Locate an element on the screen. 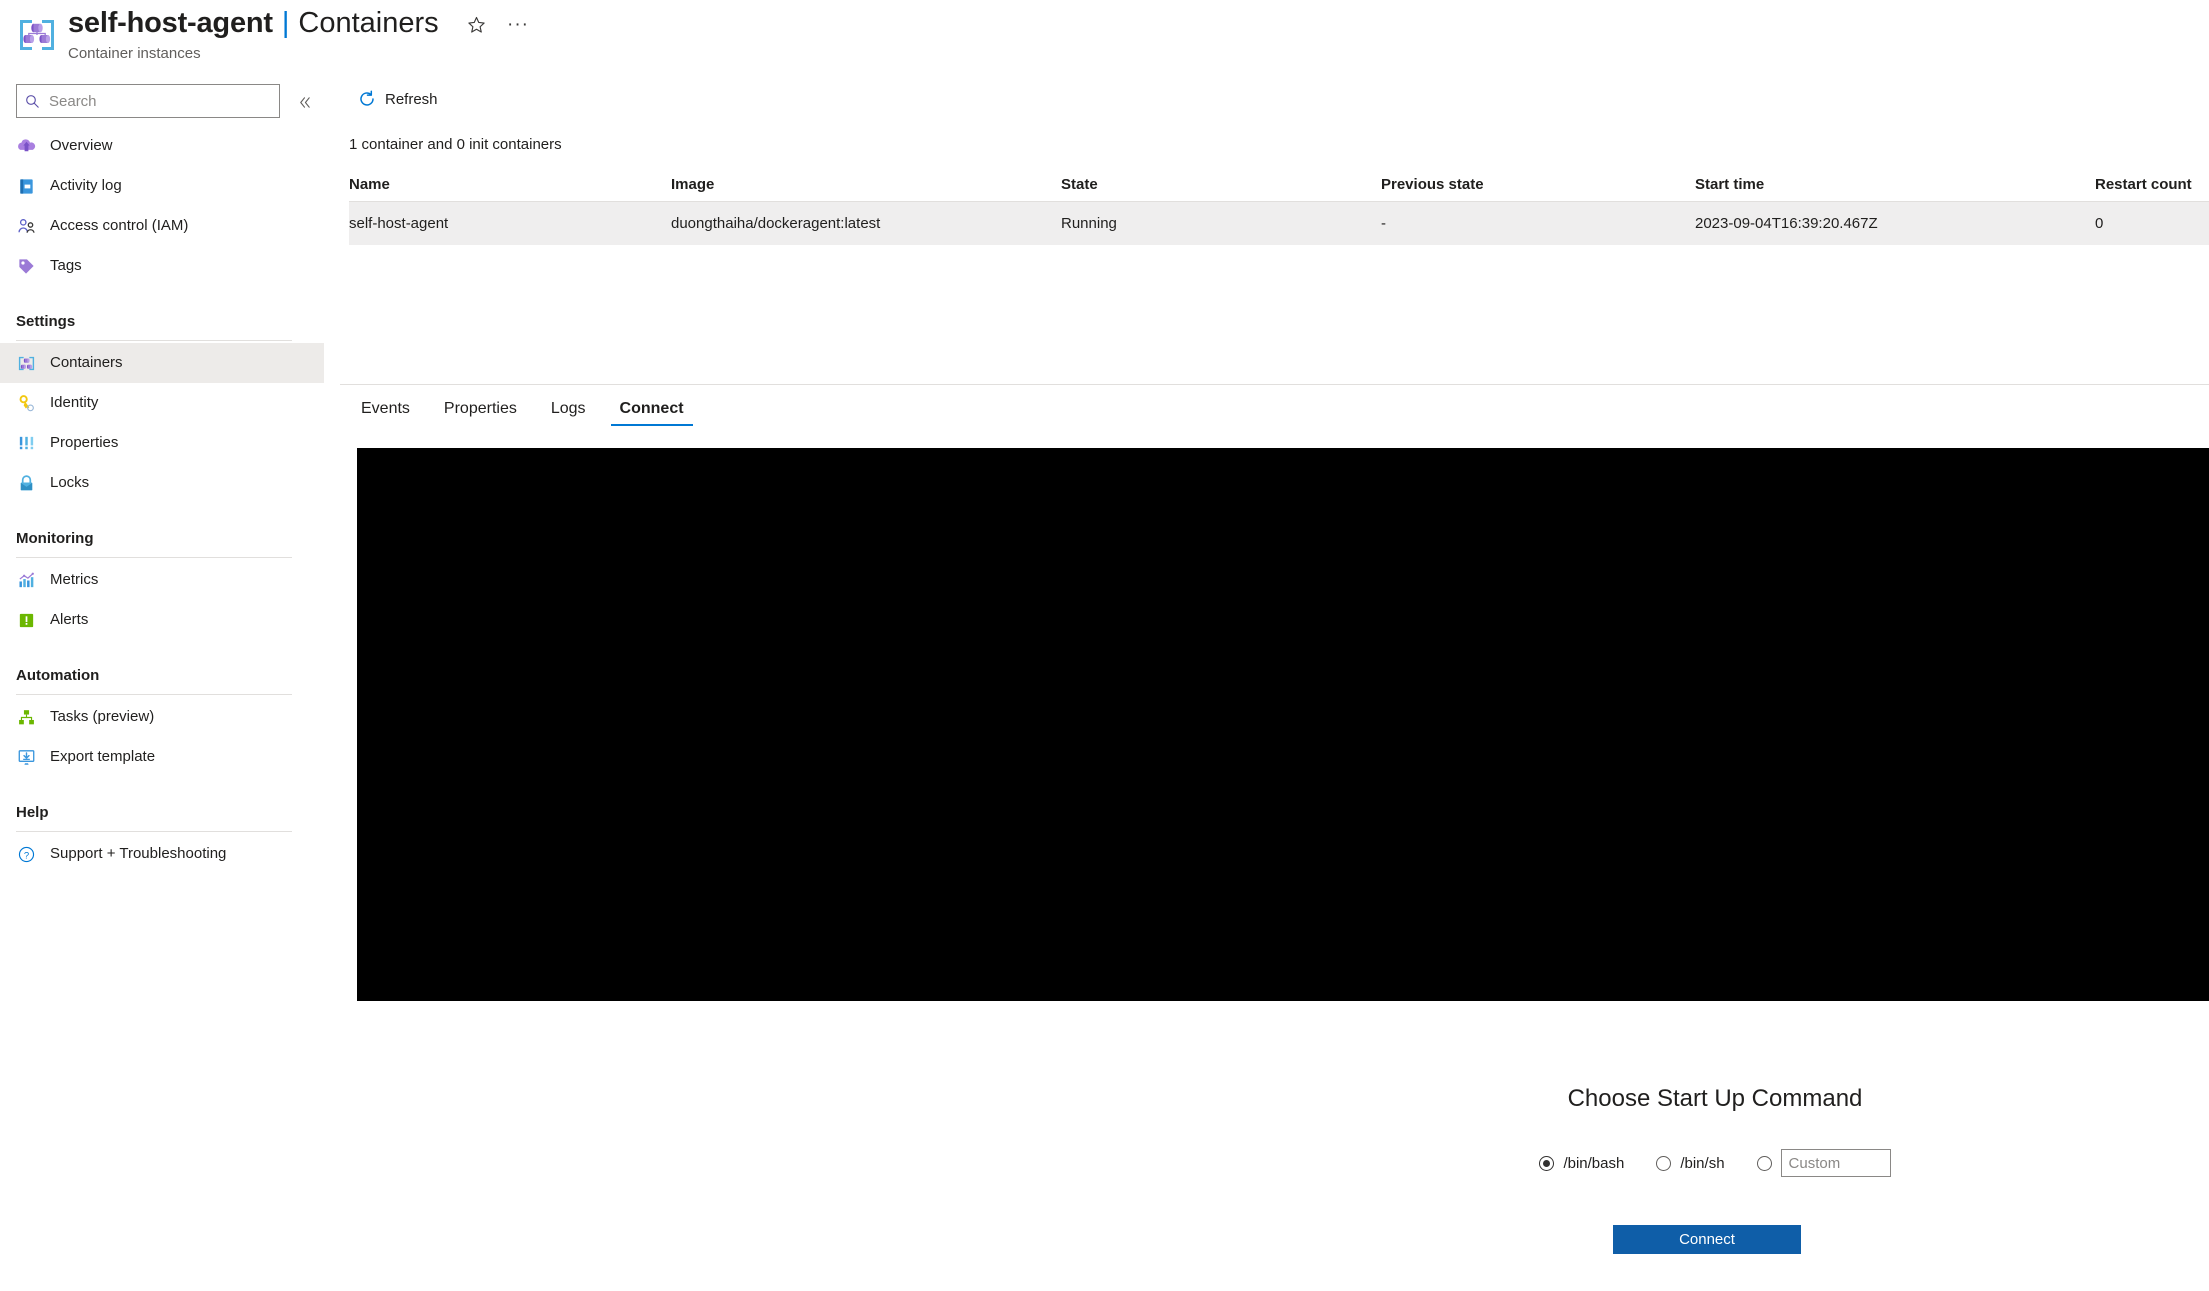 This screenshot has width=2209, height=1291. sidebar-group-monitoring: Monitoring is located at coordinates (55, 538).